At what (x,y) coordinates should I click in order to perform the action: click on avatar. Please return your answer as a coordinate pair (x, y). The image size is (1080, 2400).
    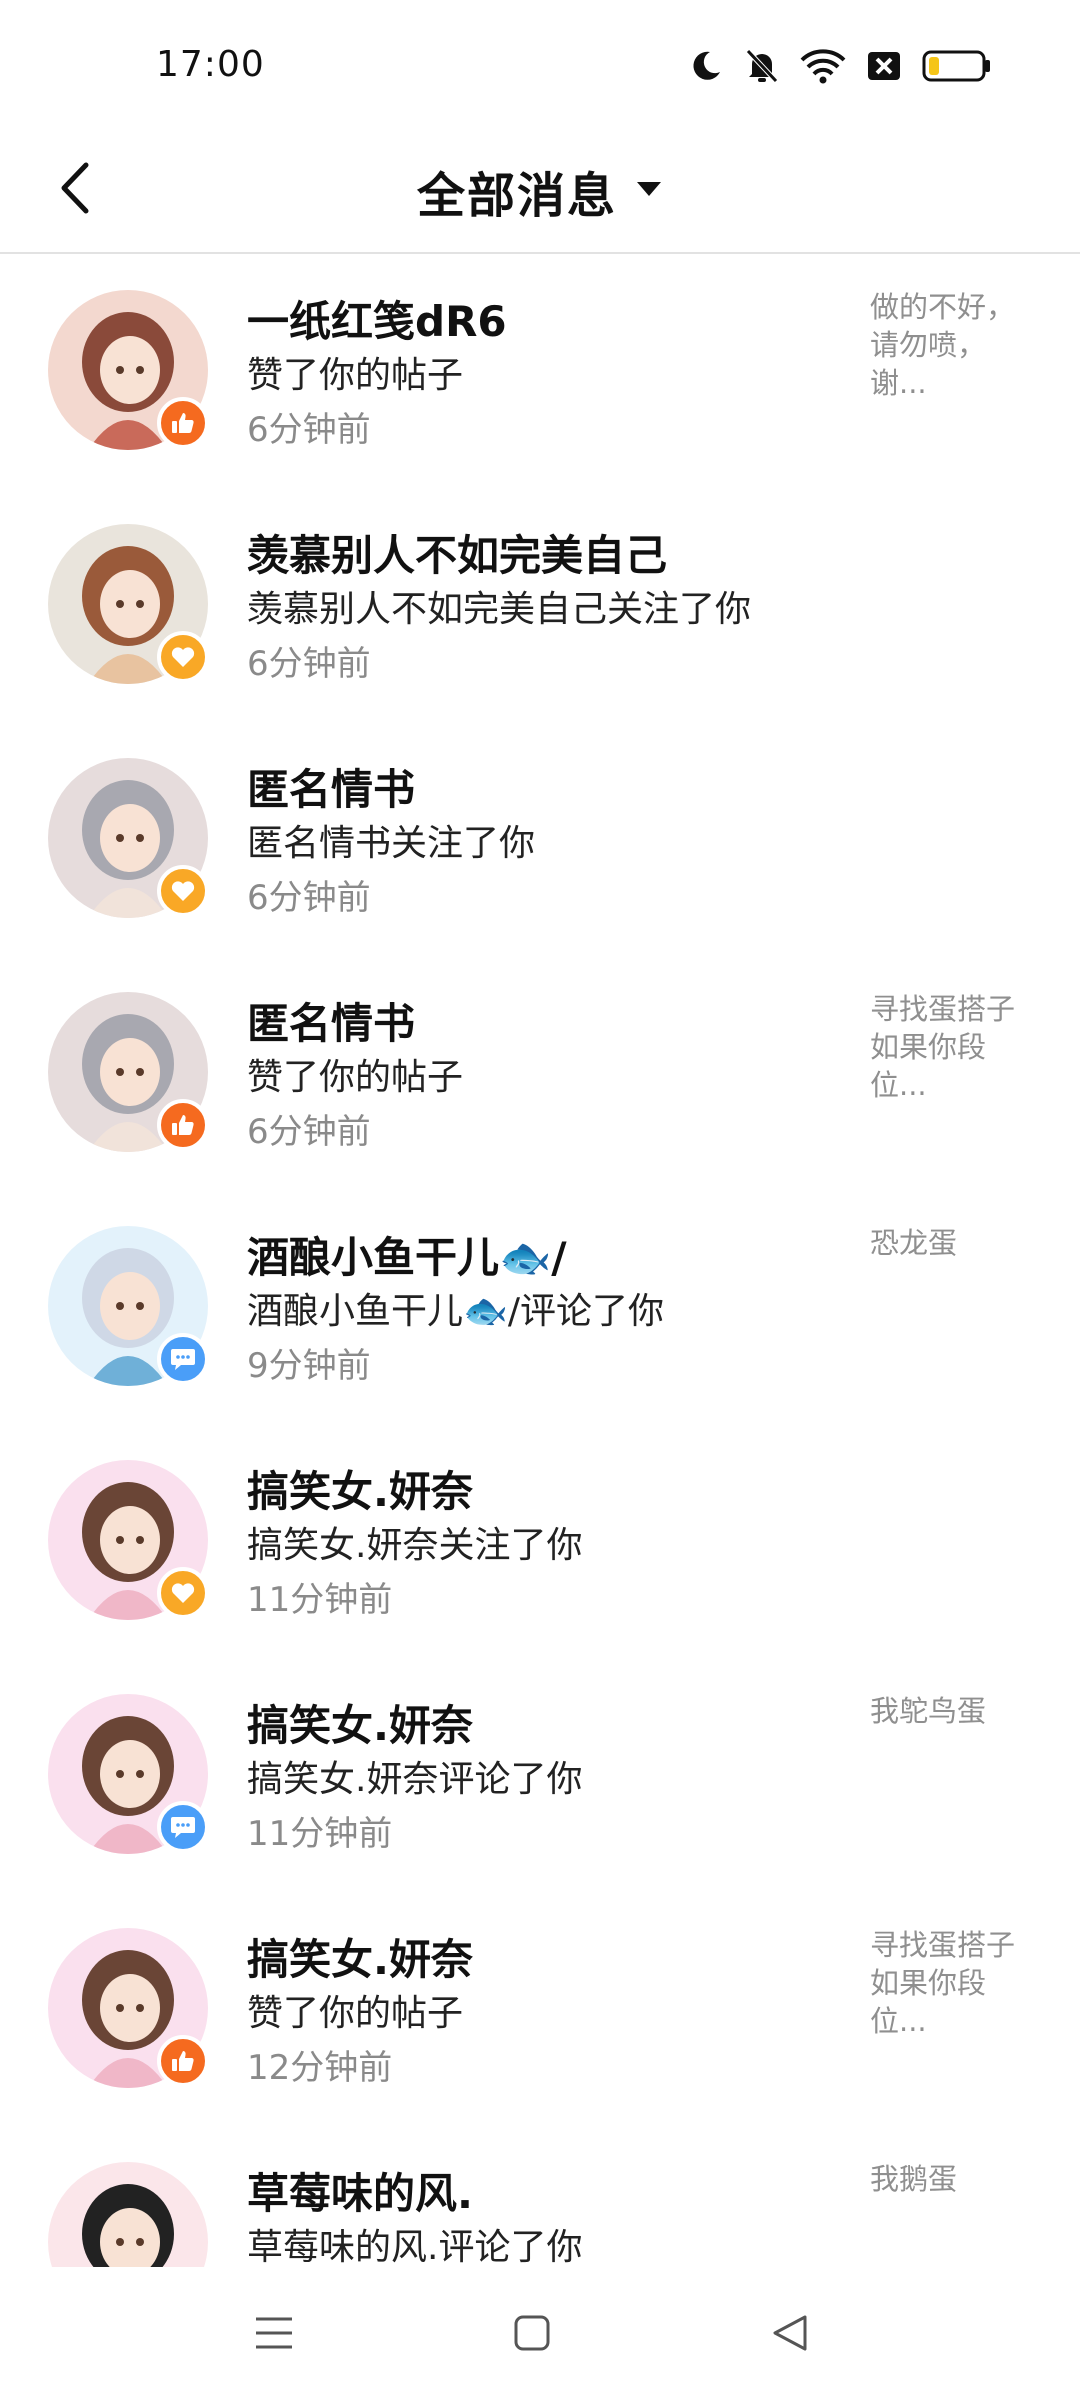
    Looking at the image, I should click on (128, 2214).